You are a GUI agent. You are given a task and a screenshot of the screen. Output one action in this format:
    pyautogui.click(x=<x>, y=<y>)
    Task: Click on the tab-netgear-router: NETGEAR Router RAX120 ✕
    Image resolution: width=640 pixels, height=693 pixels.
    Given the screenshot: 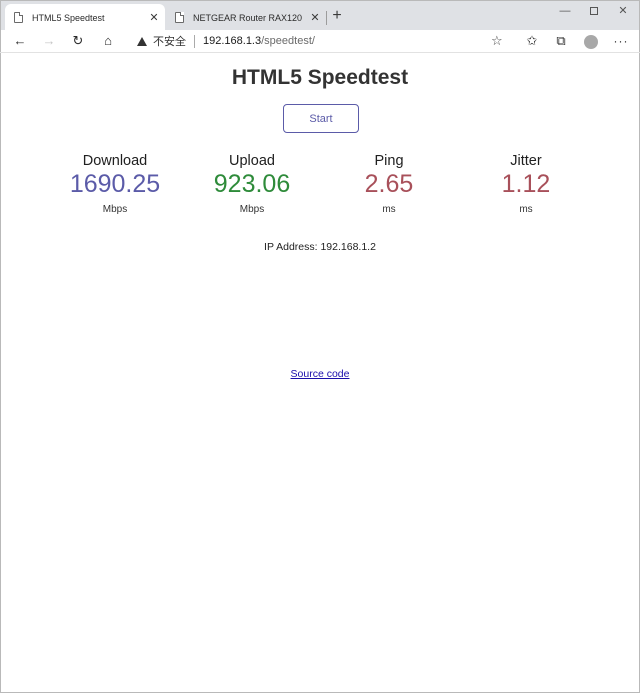 What is the action you would take?
    pyautogui.click(x=246, y=17)
    